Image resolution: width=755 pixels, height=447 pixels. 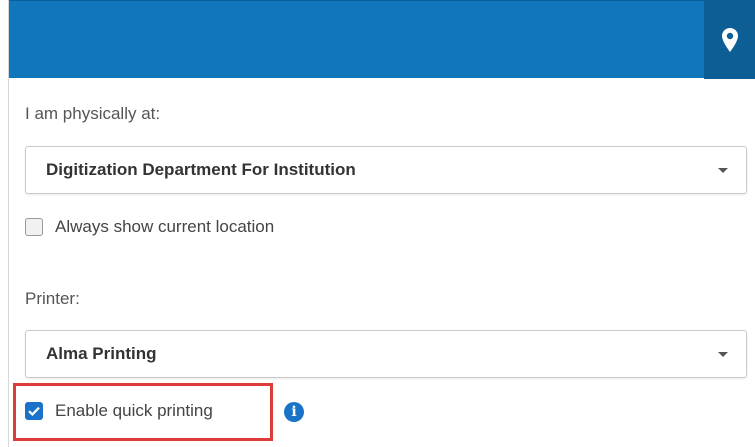 I want to click on always-show-location-checkbox, so click(x=34, y=227).